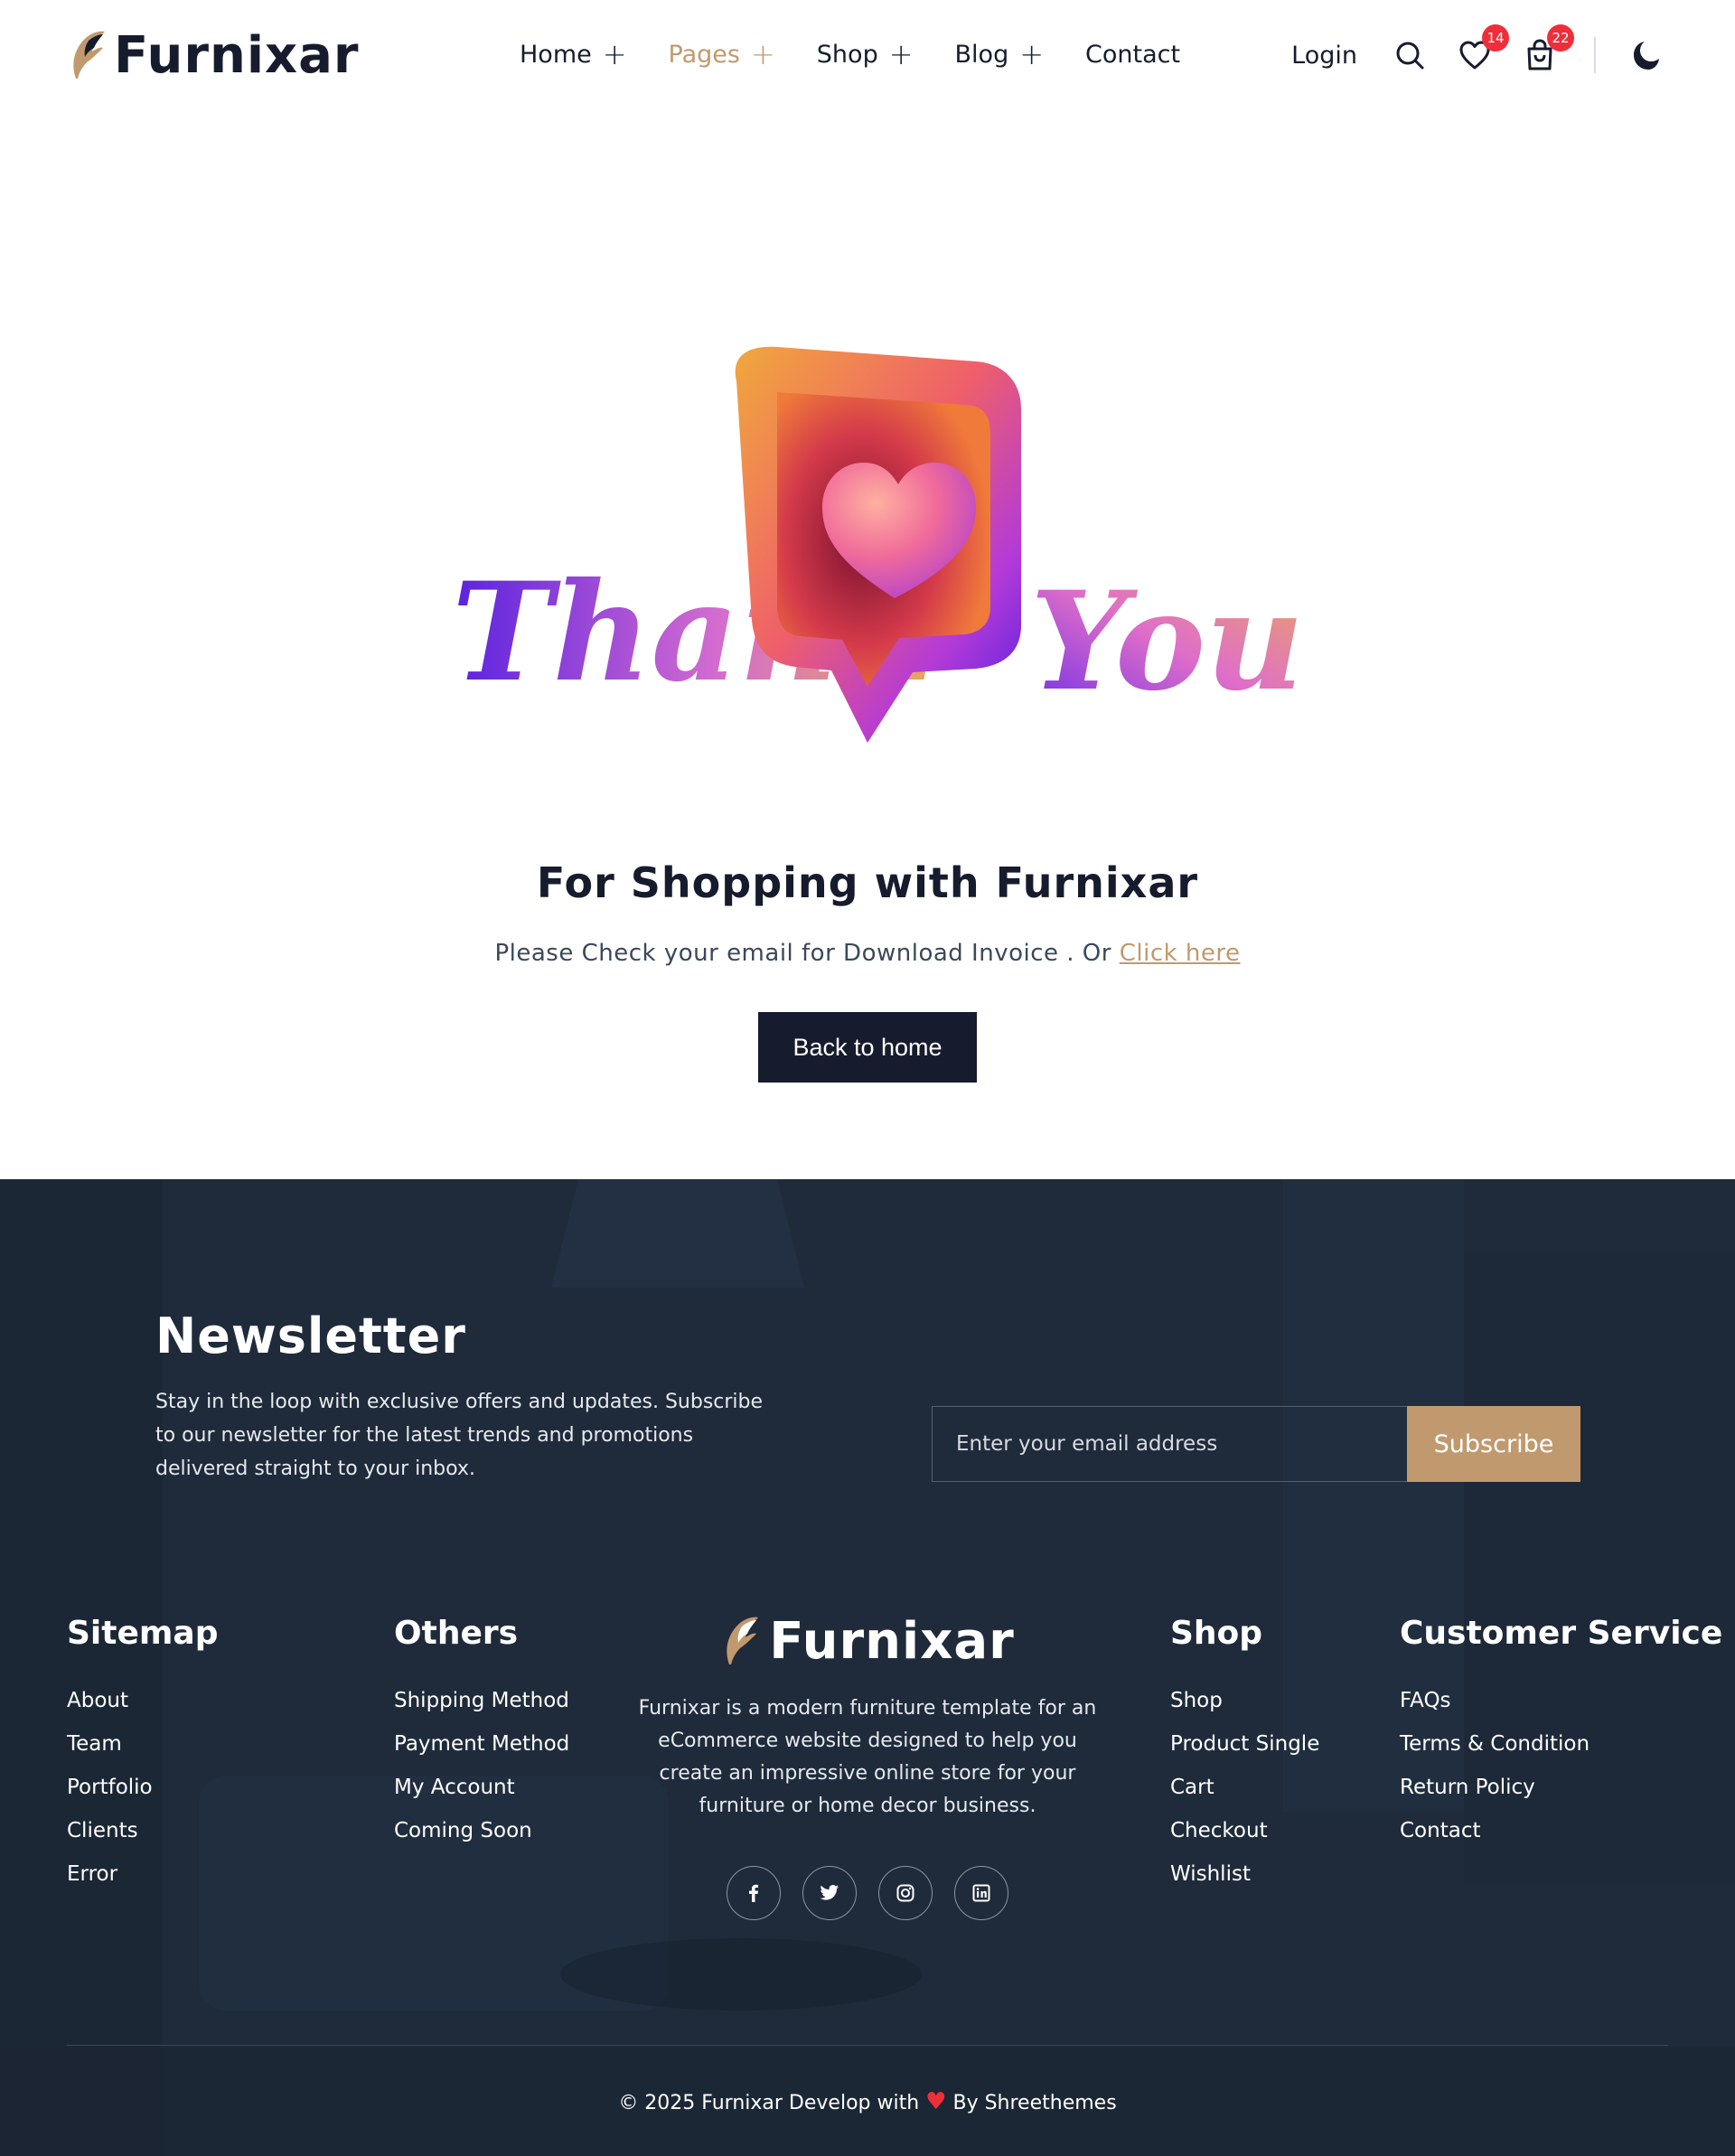  Describe the element at coordinates (830, 1893) in the screenshot. I see `twitter-icon` at that location.